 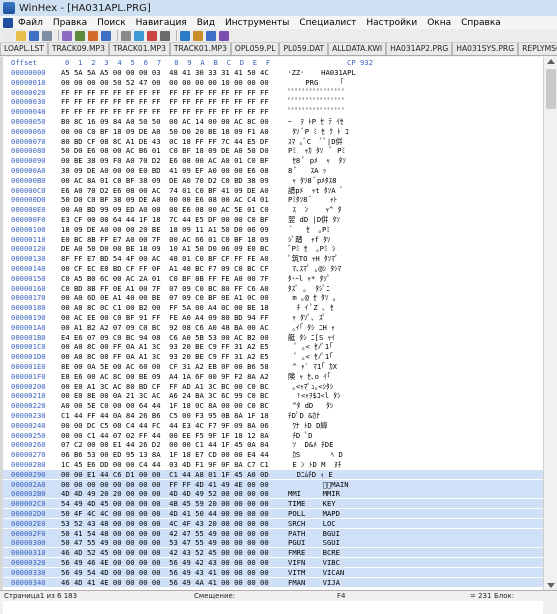 What do you see at coordinates (331, 92) in the screenshot?
I see `row-text: ﾟﾟﾟﾟﾟﾟﾟﾟﾟﾟﾟﾟﾟﾟﾟﾟ` at bounding box center [331, 92].